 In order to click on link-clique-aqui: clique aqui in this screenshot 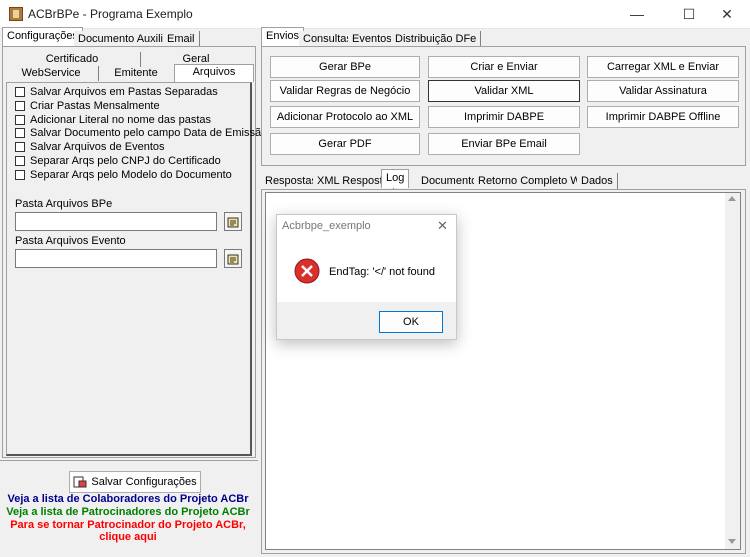, I will do `click(128, 537)`.